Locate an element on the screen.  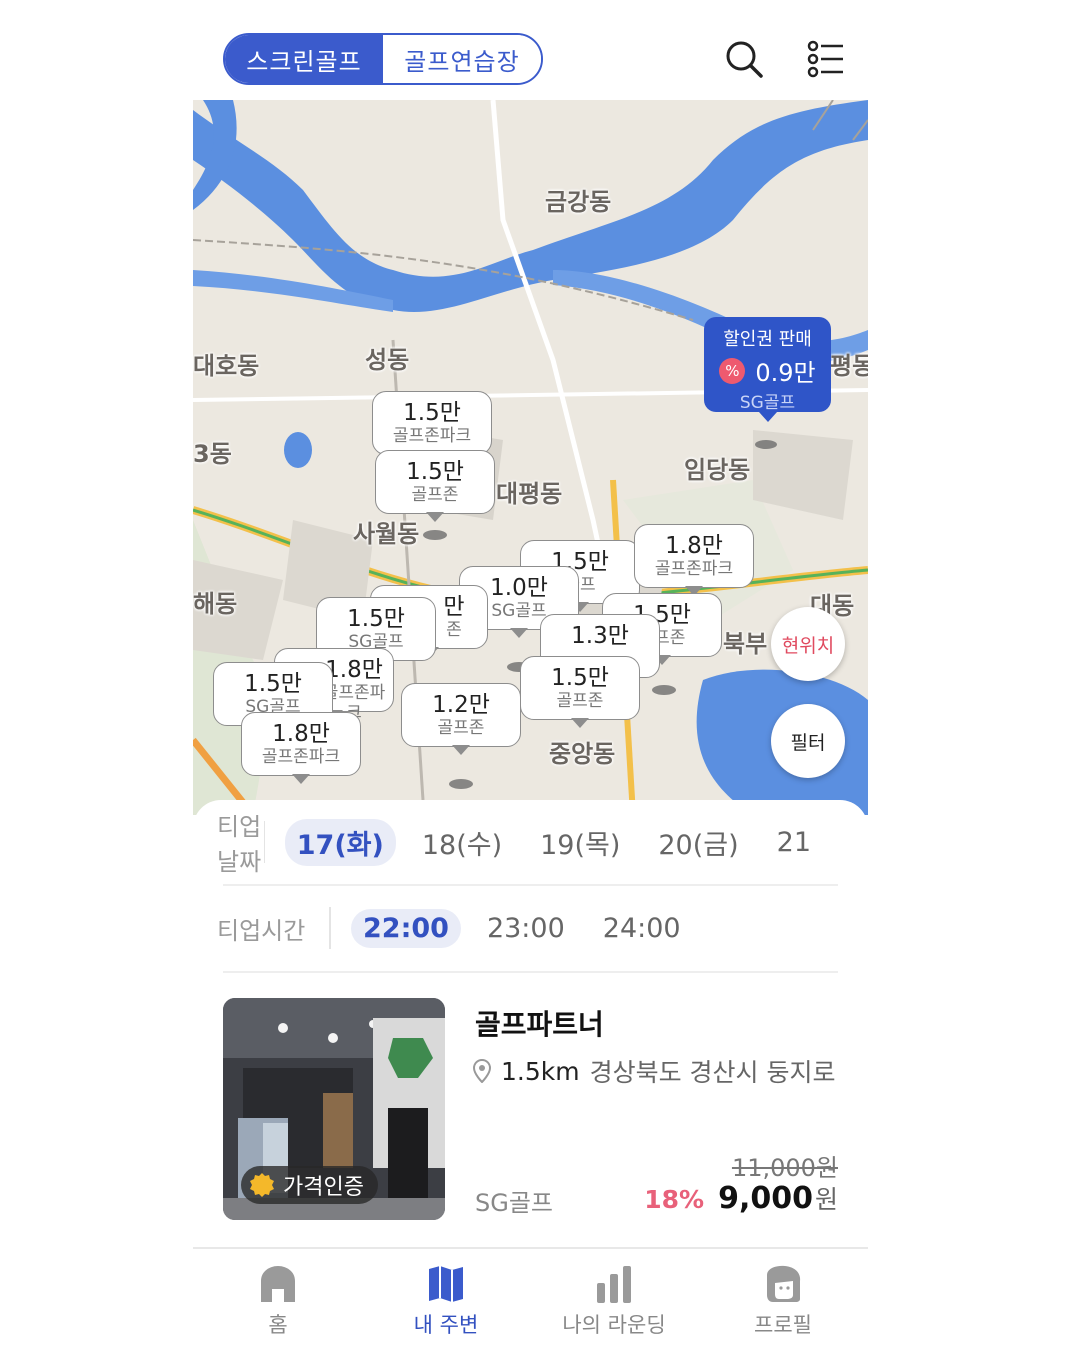
sale-price: 18% 9,000 원 is located at coordinates (741, 1198).